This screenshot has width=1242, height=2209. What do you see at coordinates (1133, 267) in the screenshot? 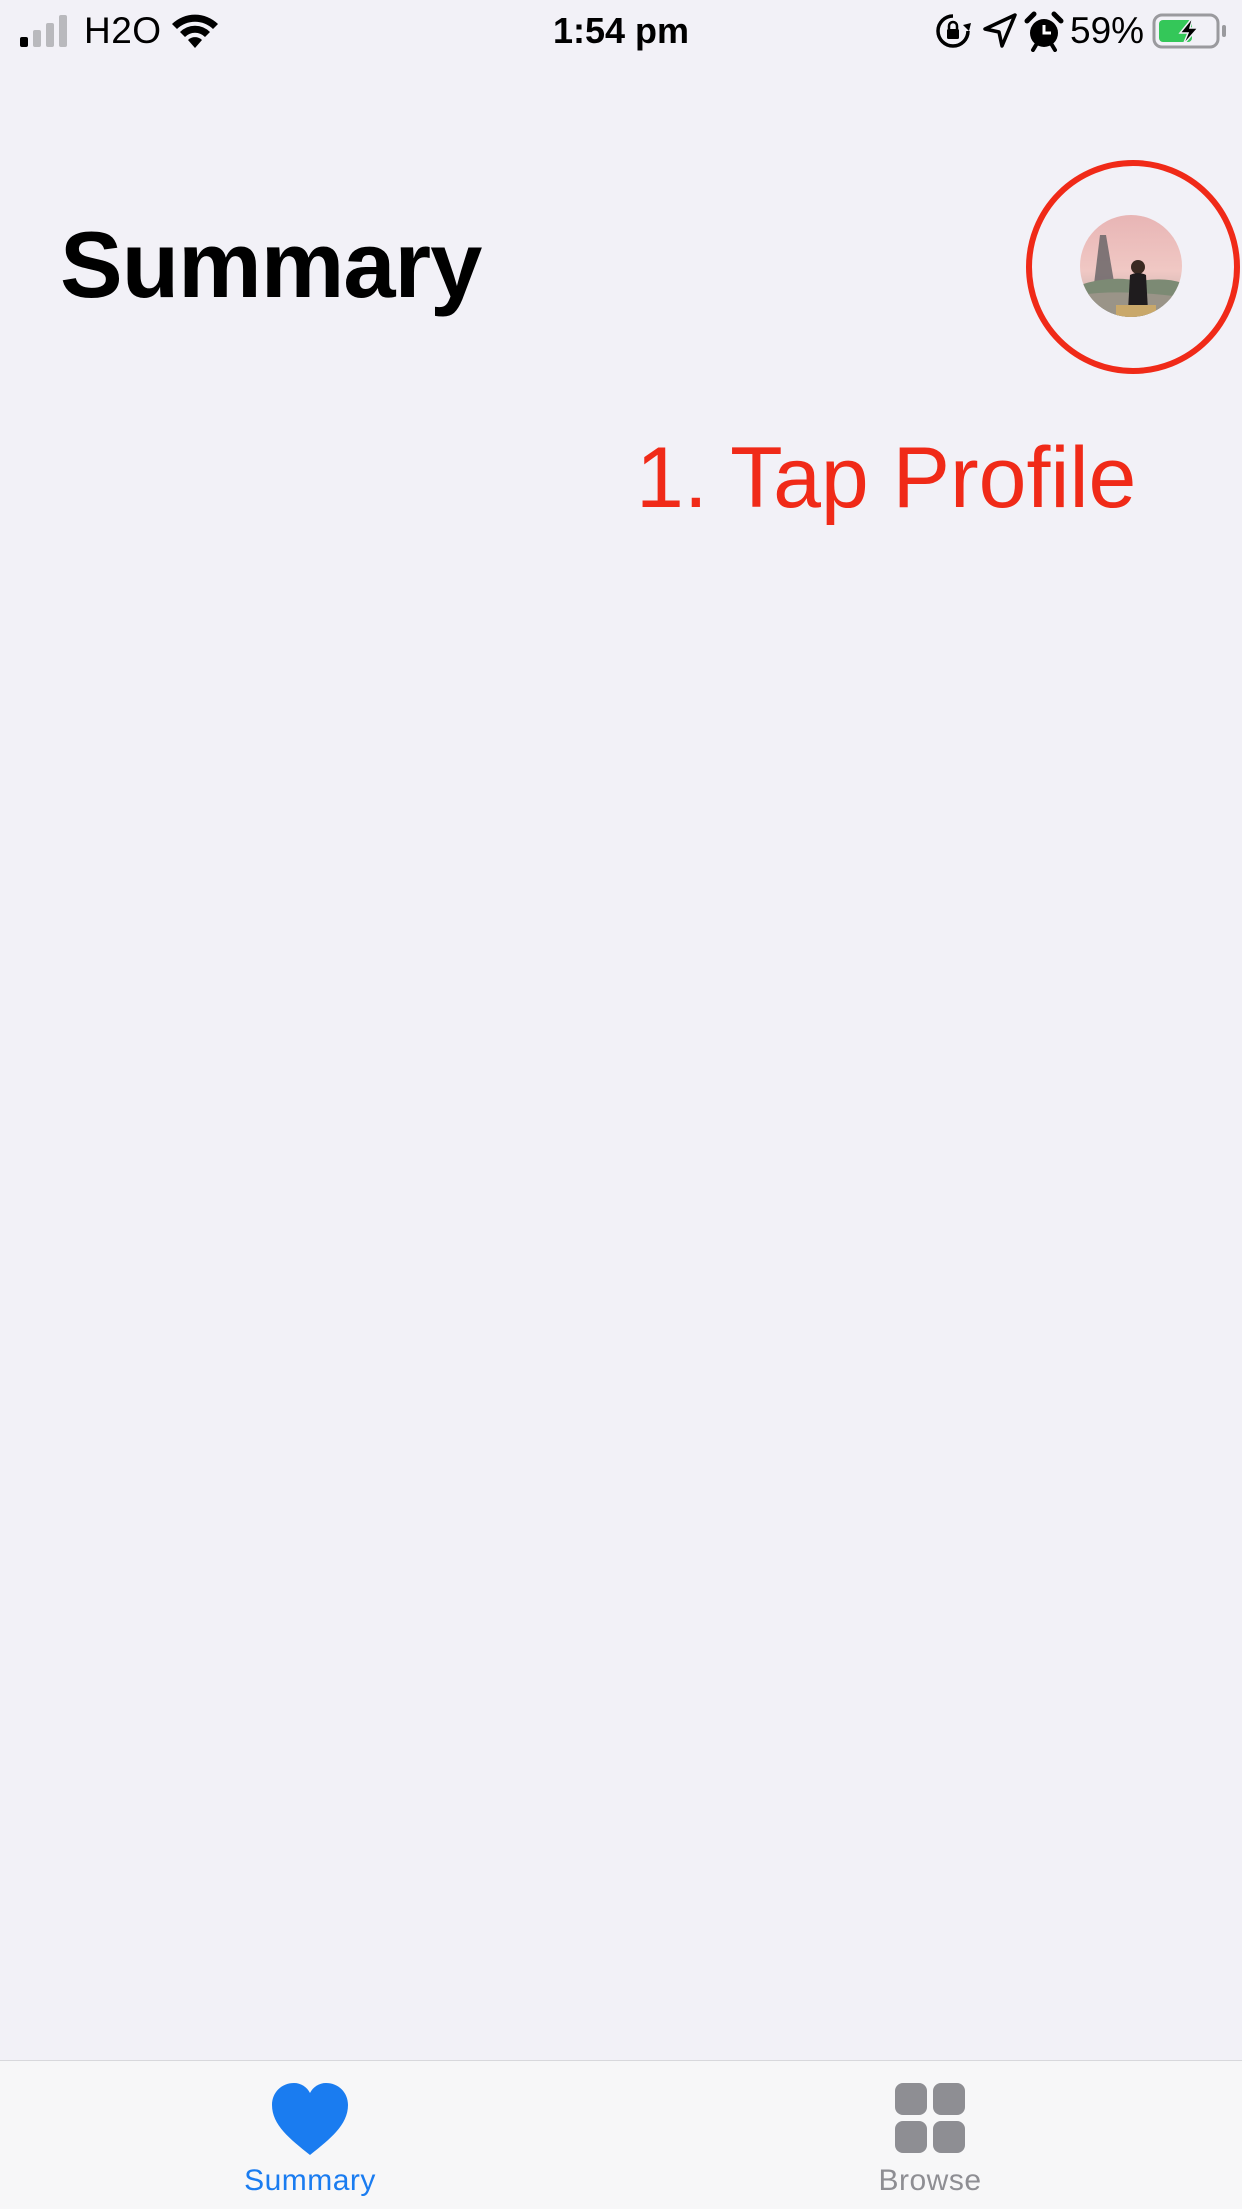
I see `annotation-circle` at bounding box center [1133, 267].